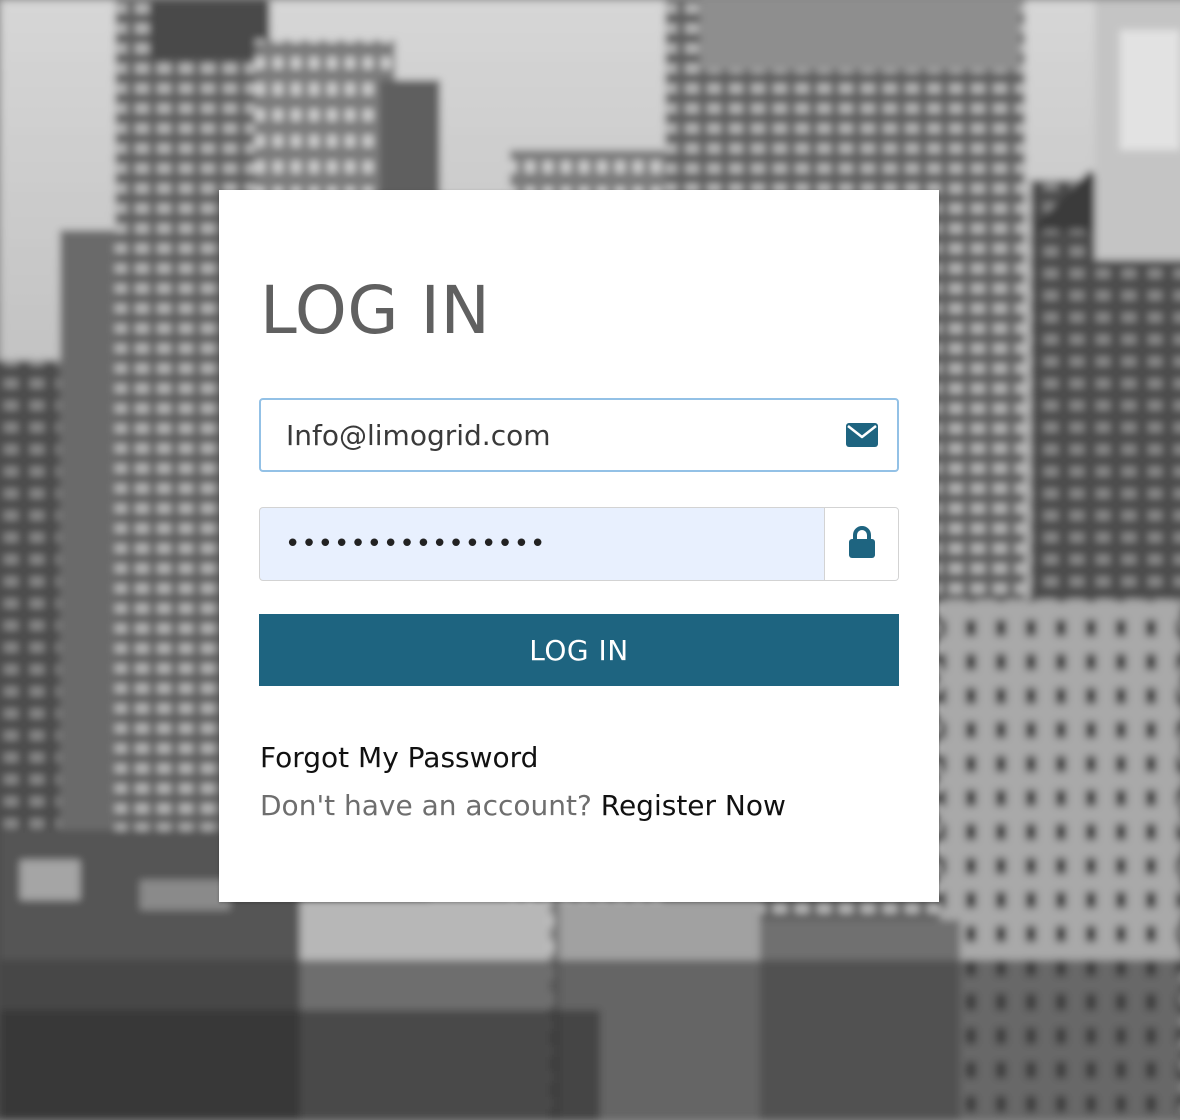 This screenshot has height=1120, width=1180. Describe the element at coordinates (375, 310) in the screenshot. I see `login-title: LOG IN` at that location.